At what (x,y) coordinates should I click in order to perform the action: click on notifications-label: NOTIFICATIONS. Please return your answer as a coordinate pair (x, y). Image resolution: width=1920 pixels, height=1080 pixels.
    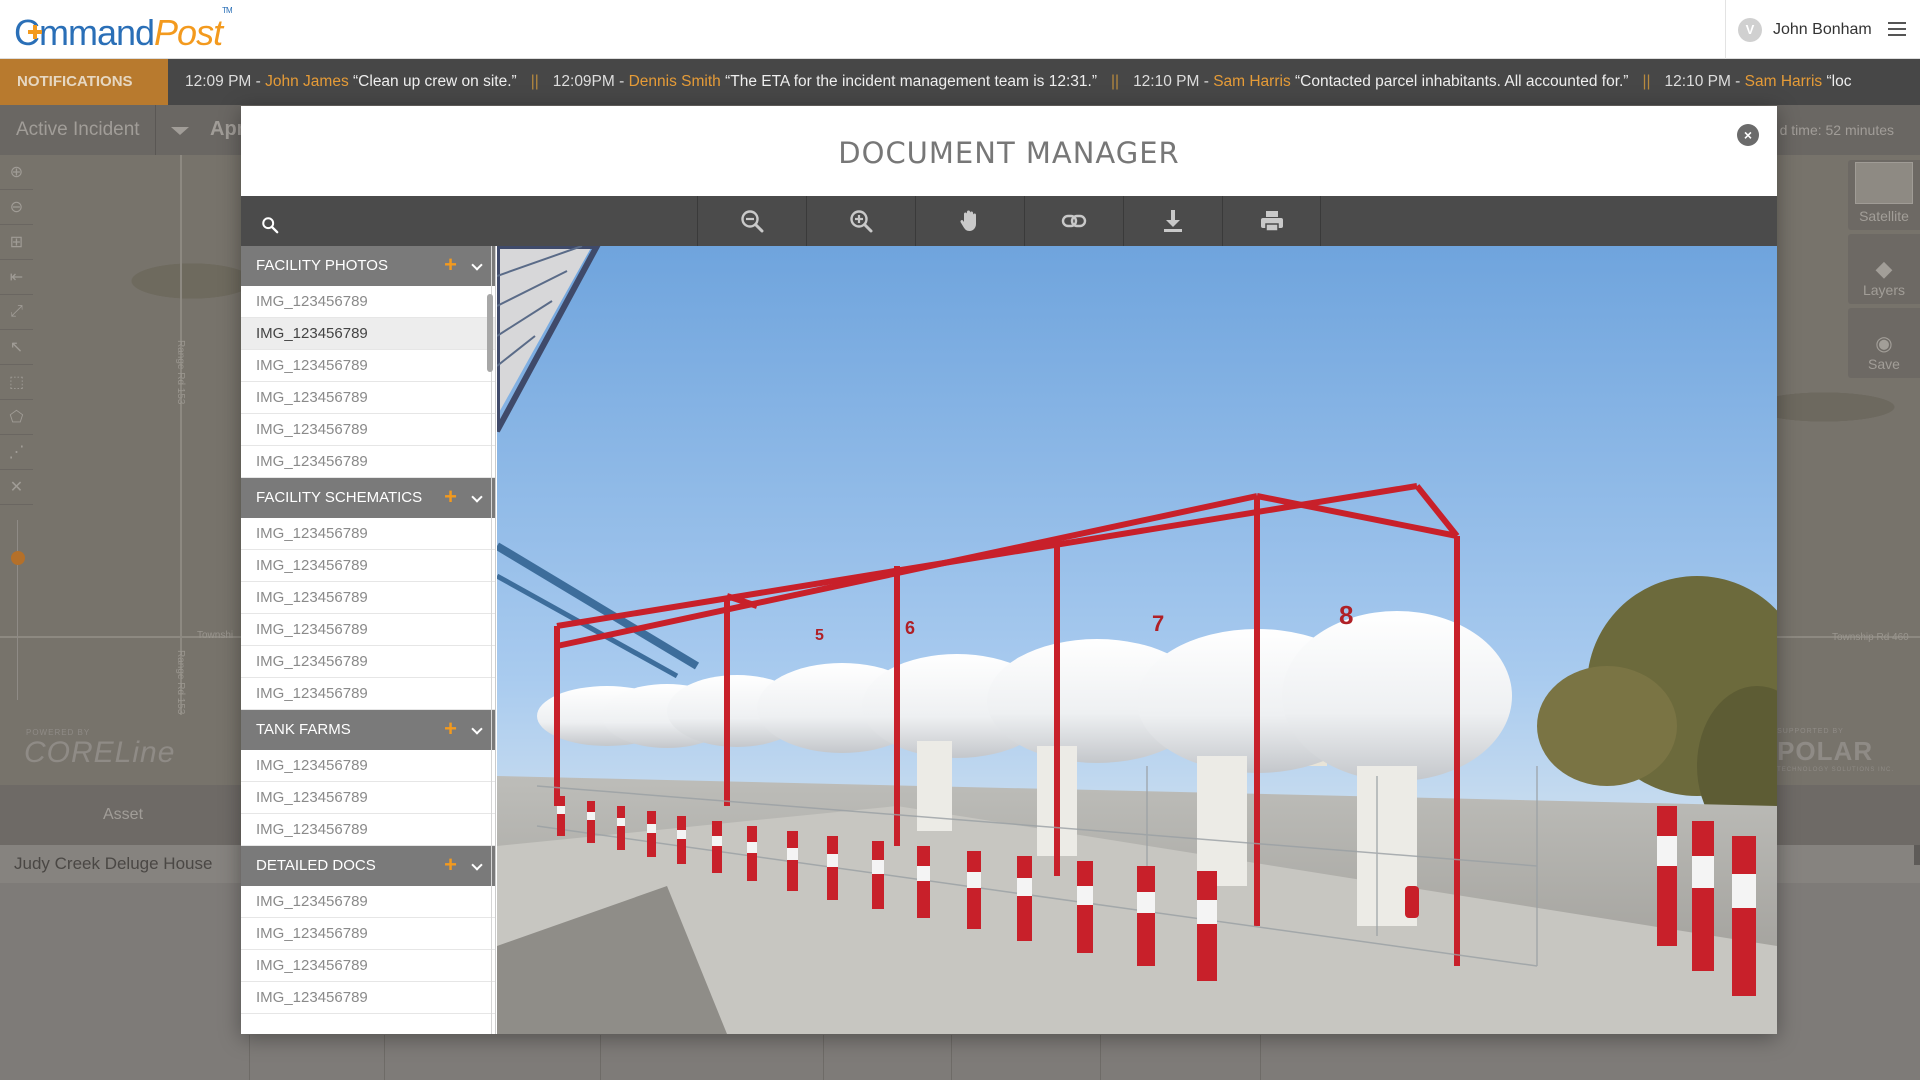
    Looking at the image, I should click on (84, 82).